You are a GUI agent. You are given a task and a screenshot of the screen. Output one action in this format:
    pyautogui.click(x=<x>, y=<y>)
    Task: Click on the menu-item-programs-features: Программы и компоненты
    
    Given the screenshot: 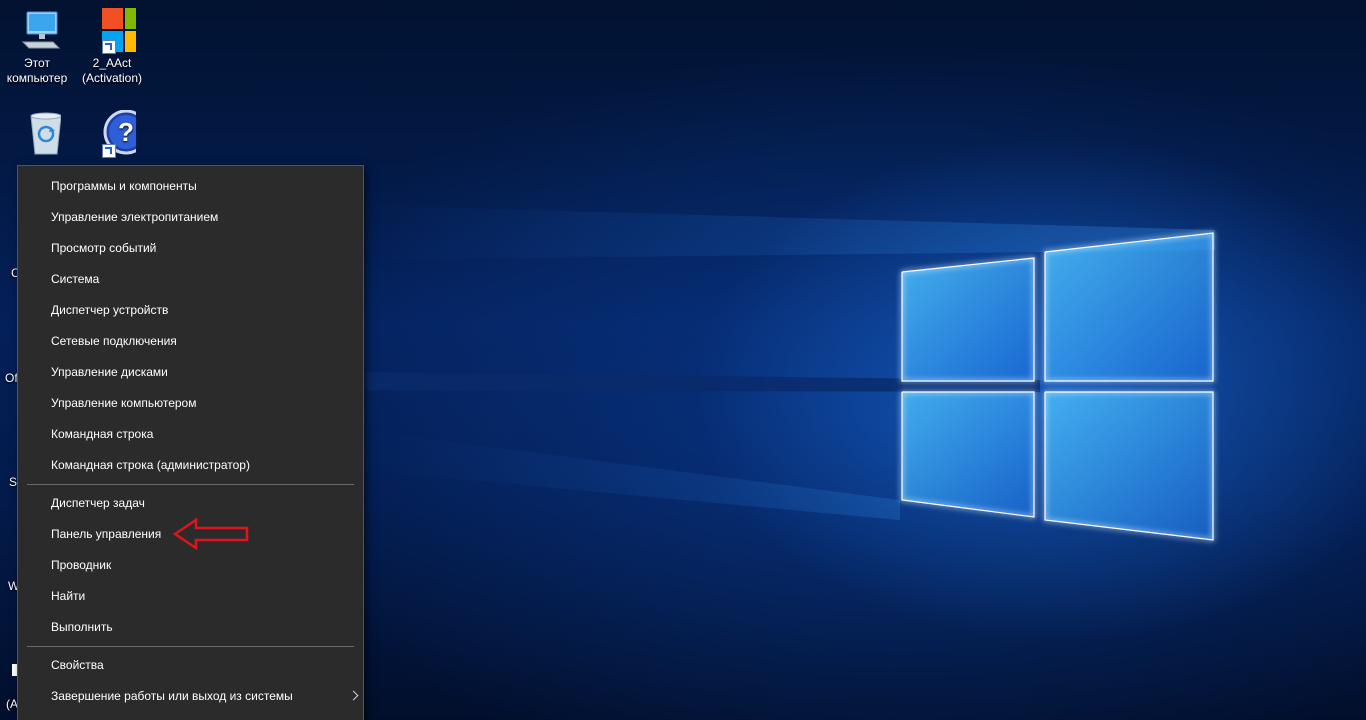 What is the action you would take?
    pyautogui.click(x=190, y=186)
    